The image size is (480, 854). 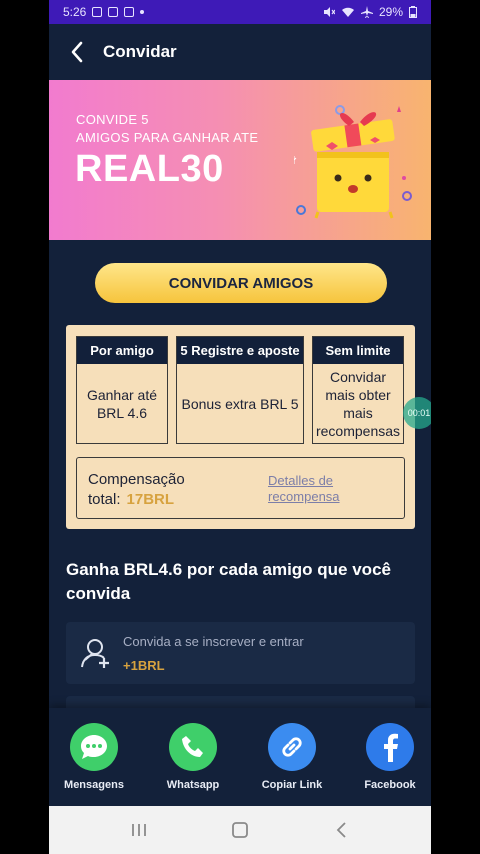 What do you see at coordinates (417, 413) in the screenshot?
I see `timer-badge: 00:01` at bounding box center [417, 413].